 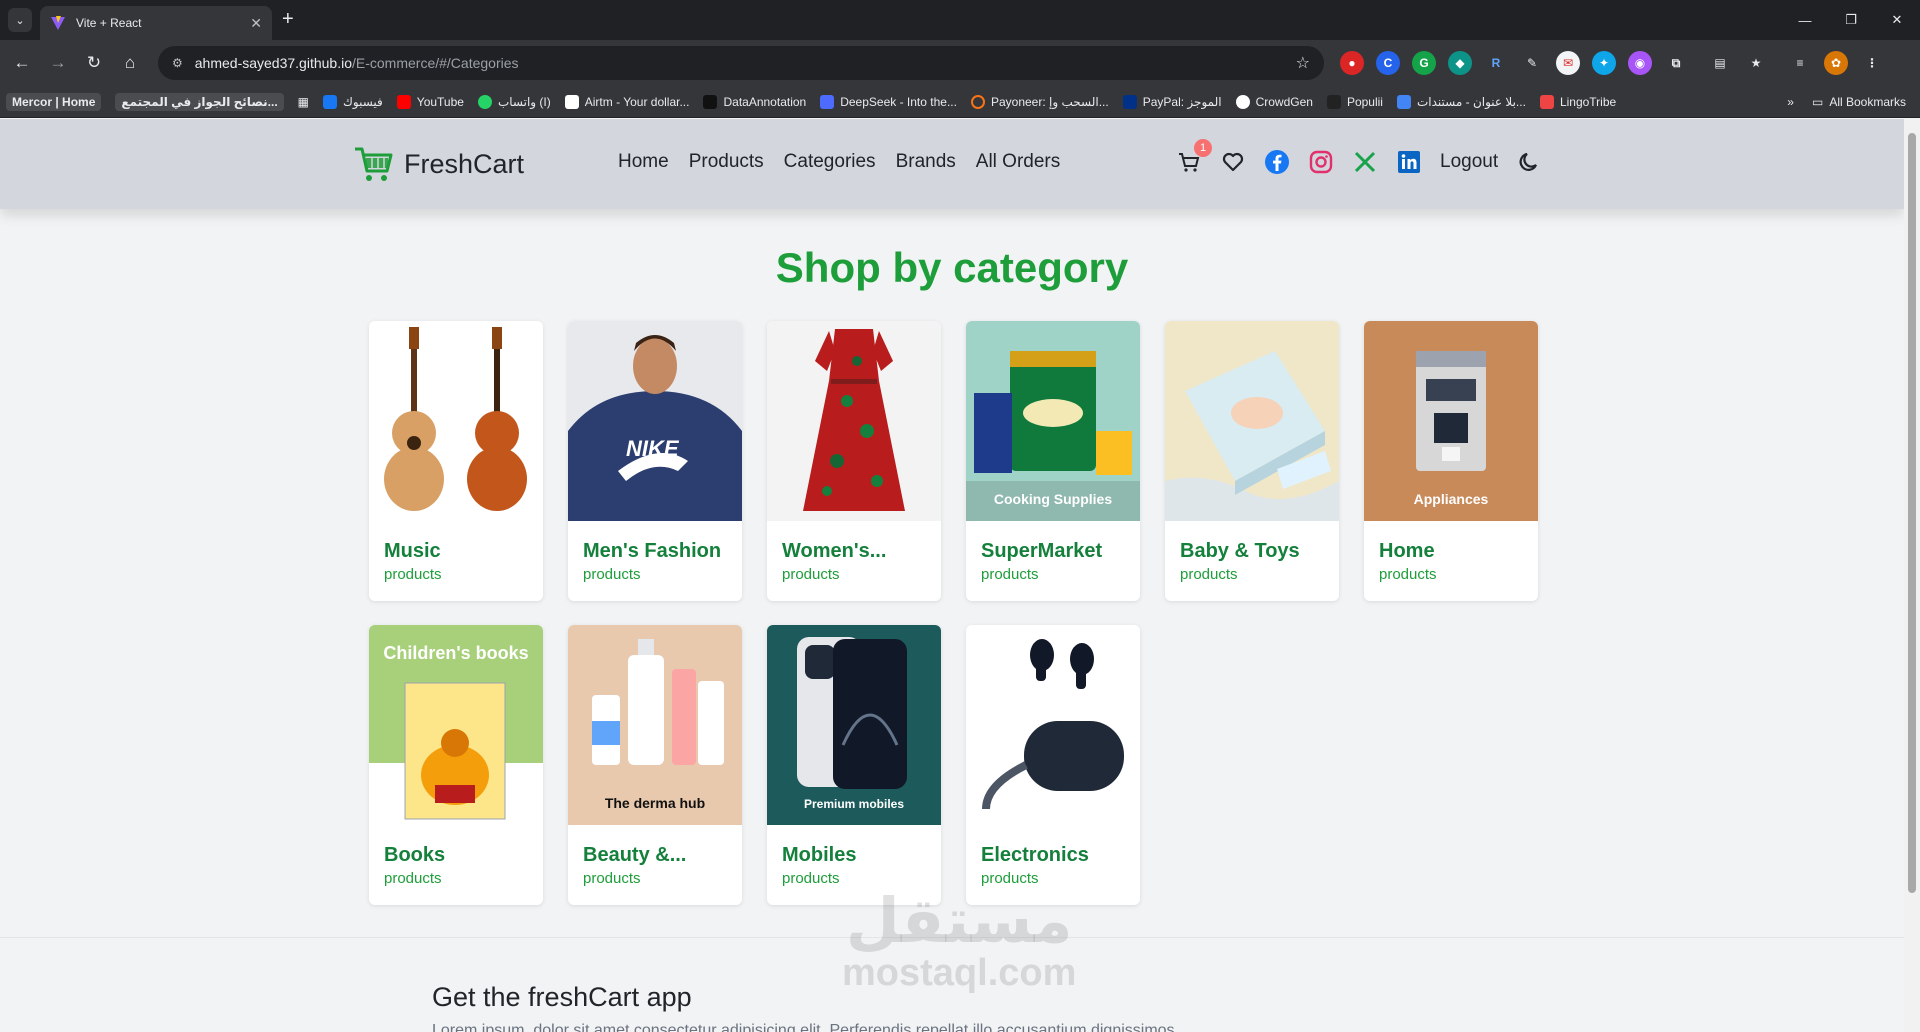 What do you see at coordinates (1872, 63) in the screenshot?
I see `menu-icon: ⋮` at bounding box center [1872, 63].